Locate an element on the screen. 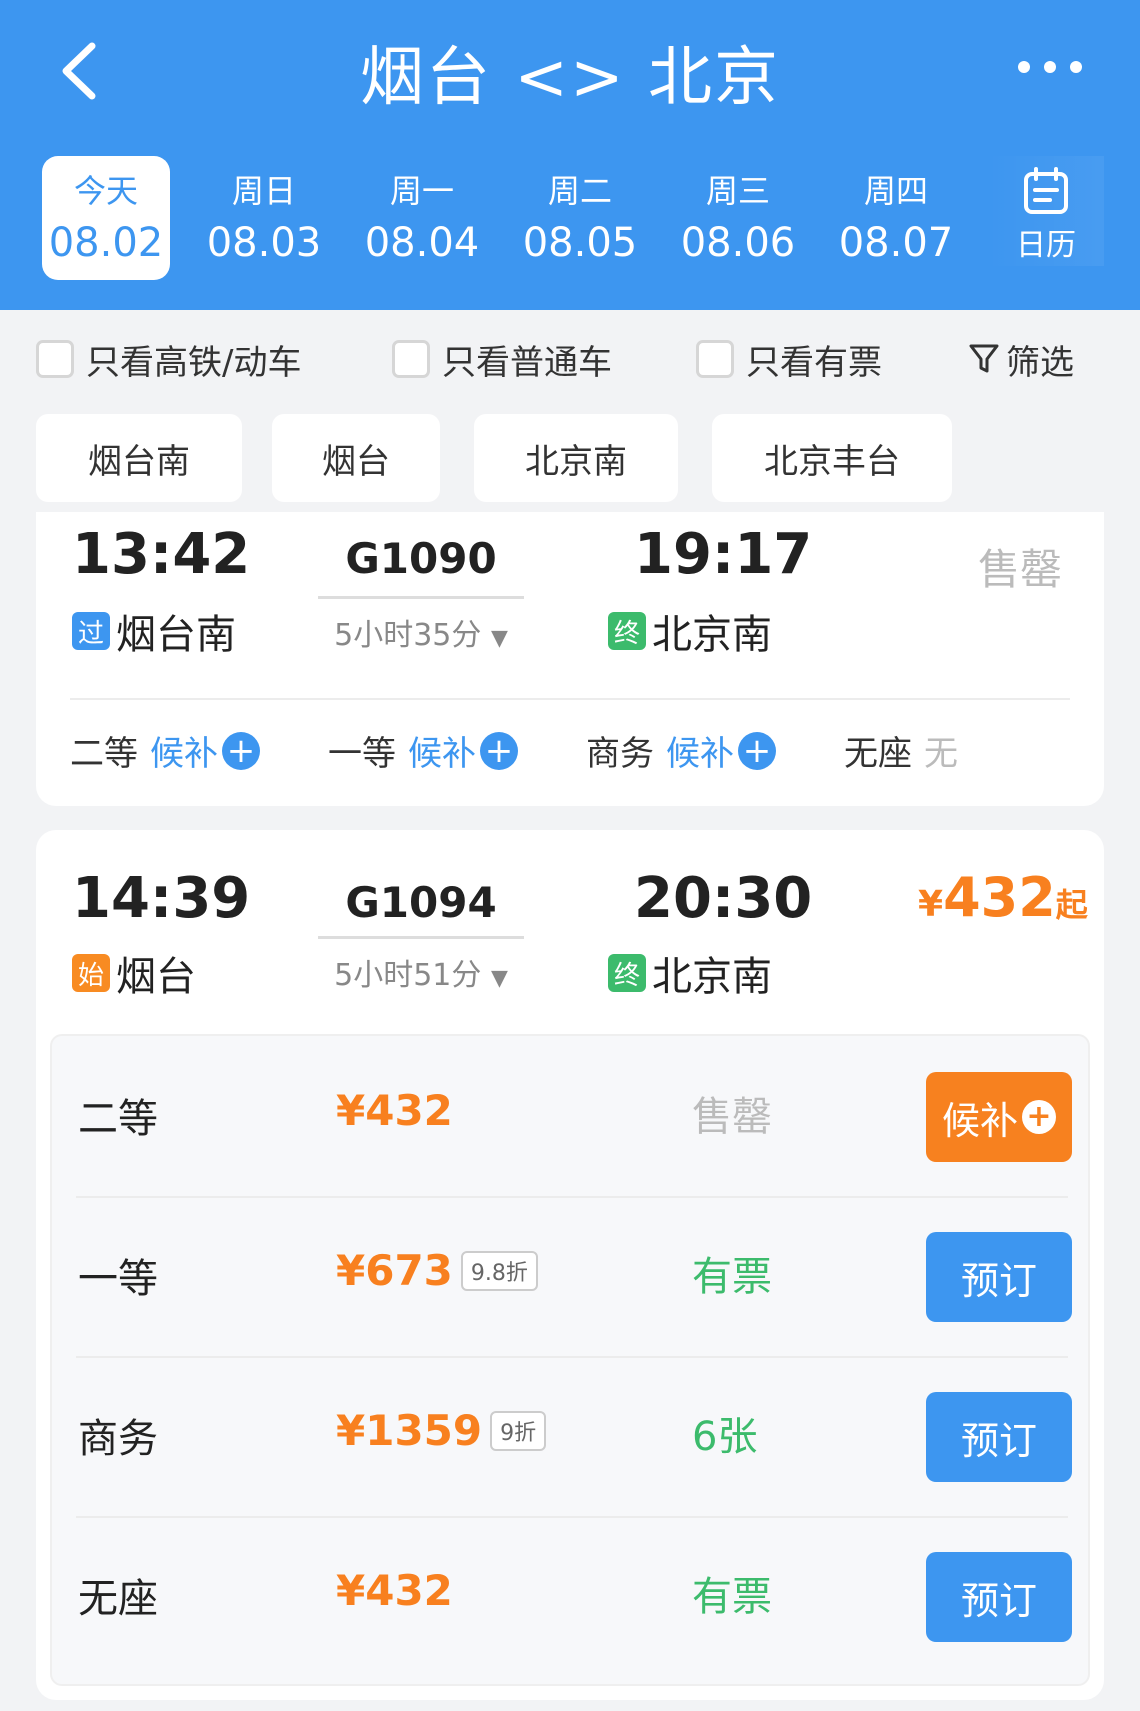 The width and height of the screenshot is (1140, 1711). seat-row-first: 一等 ¥673 9.8折 有票 预订 is located at coordinates (572, 1276).